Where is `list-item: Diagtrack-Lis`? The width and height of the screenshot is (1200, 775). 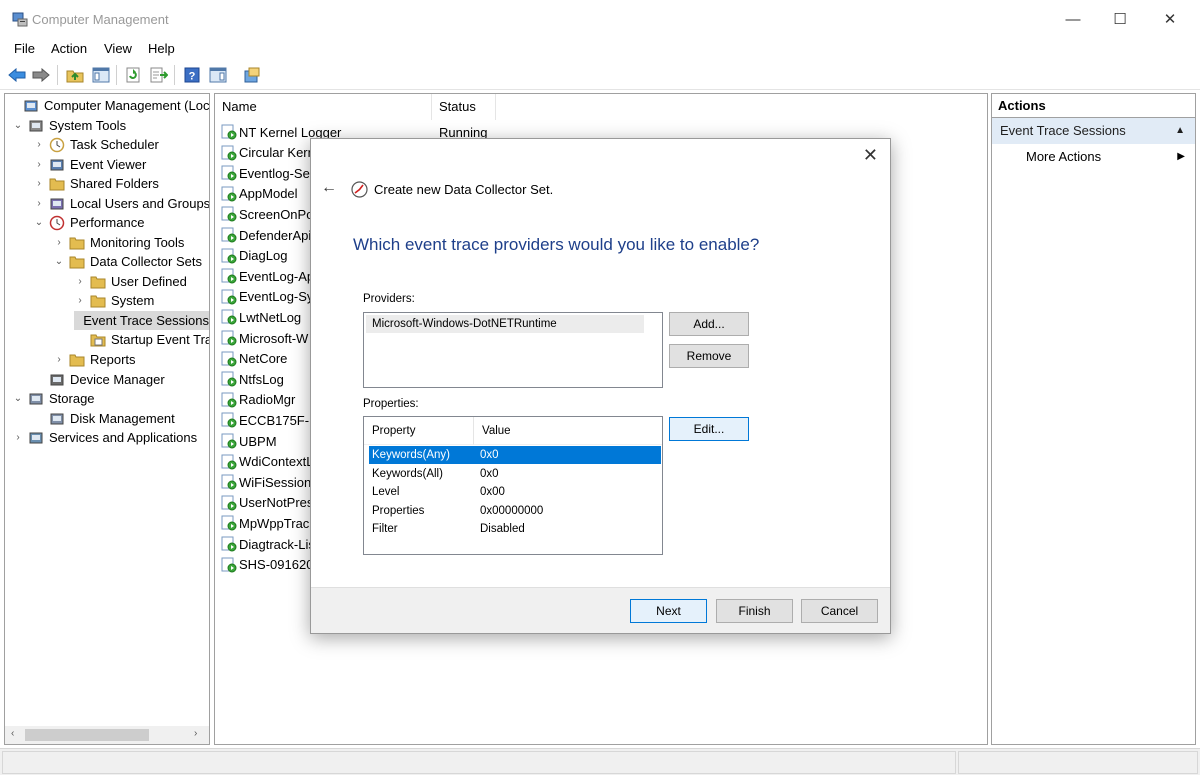 list-item: Diagtrack-Lis is located at coordinates (268, 544).